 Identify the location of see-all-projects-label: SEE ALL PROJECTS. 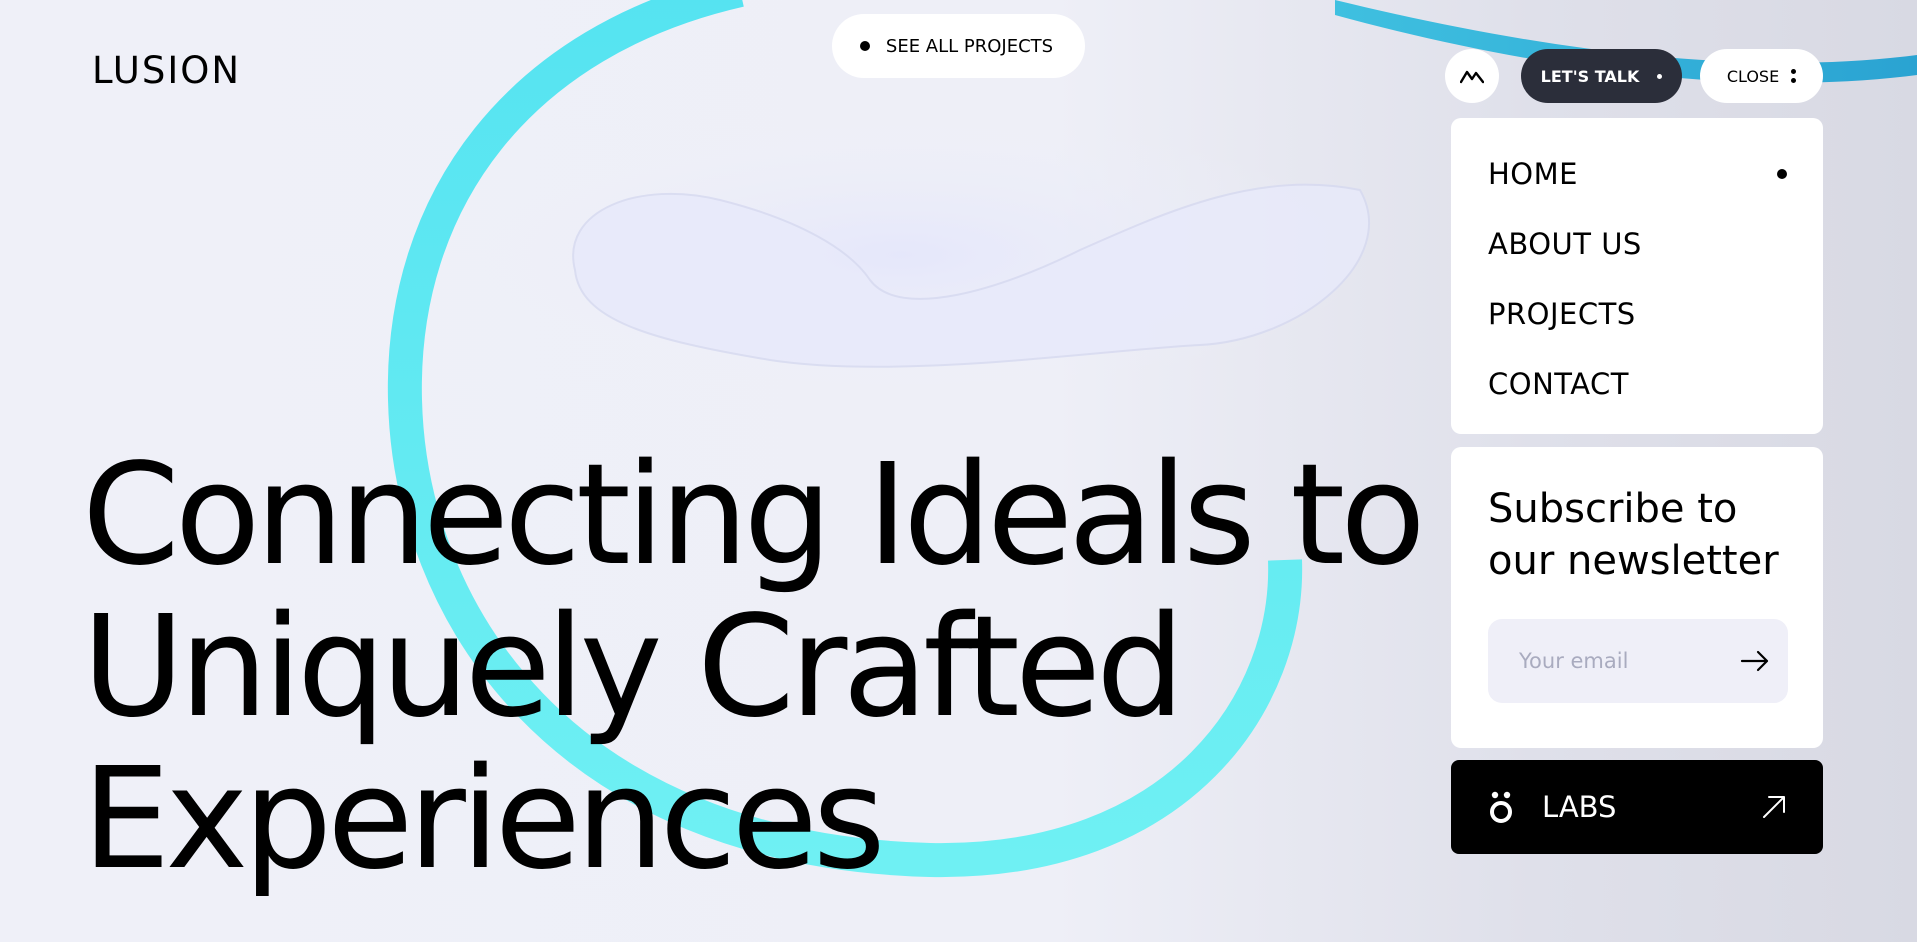
(969, 46).